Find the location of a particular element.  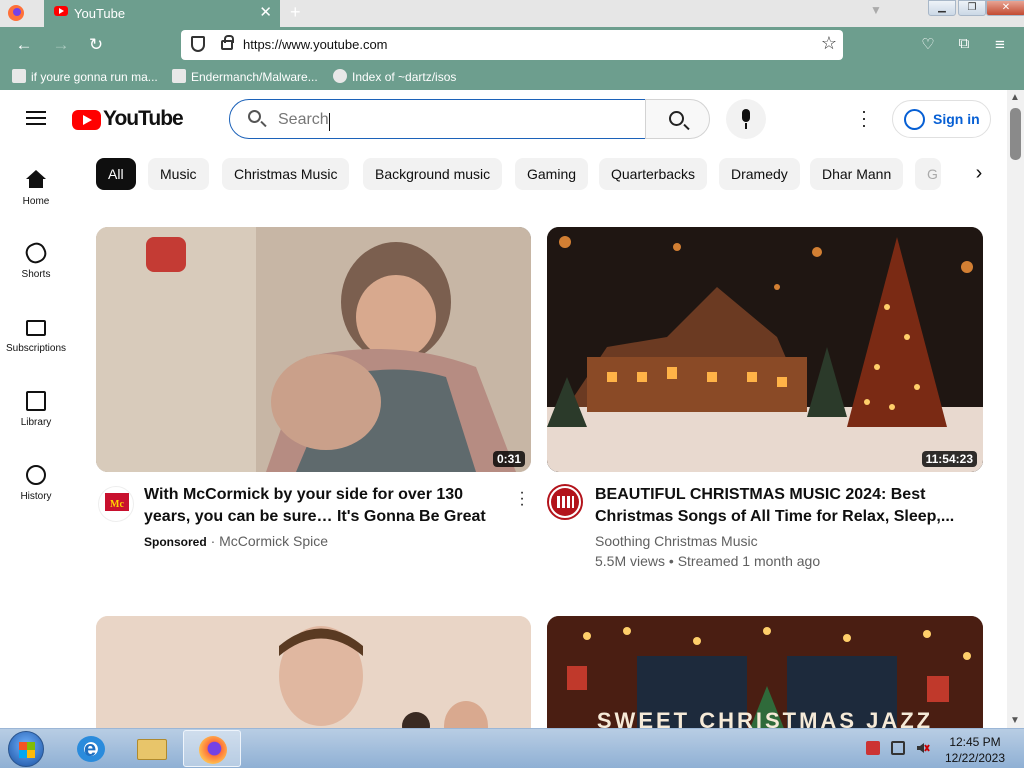

video-channel-meta: Sponsored · McCormick Spice is located at coordinates (236, 541).